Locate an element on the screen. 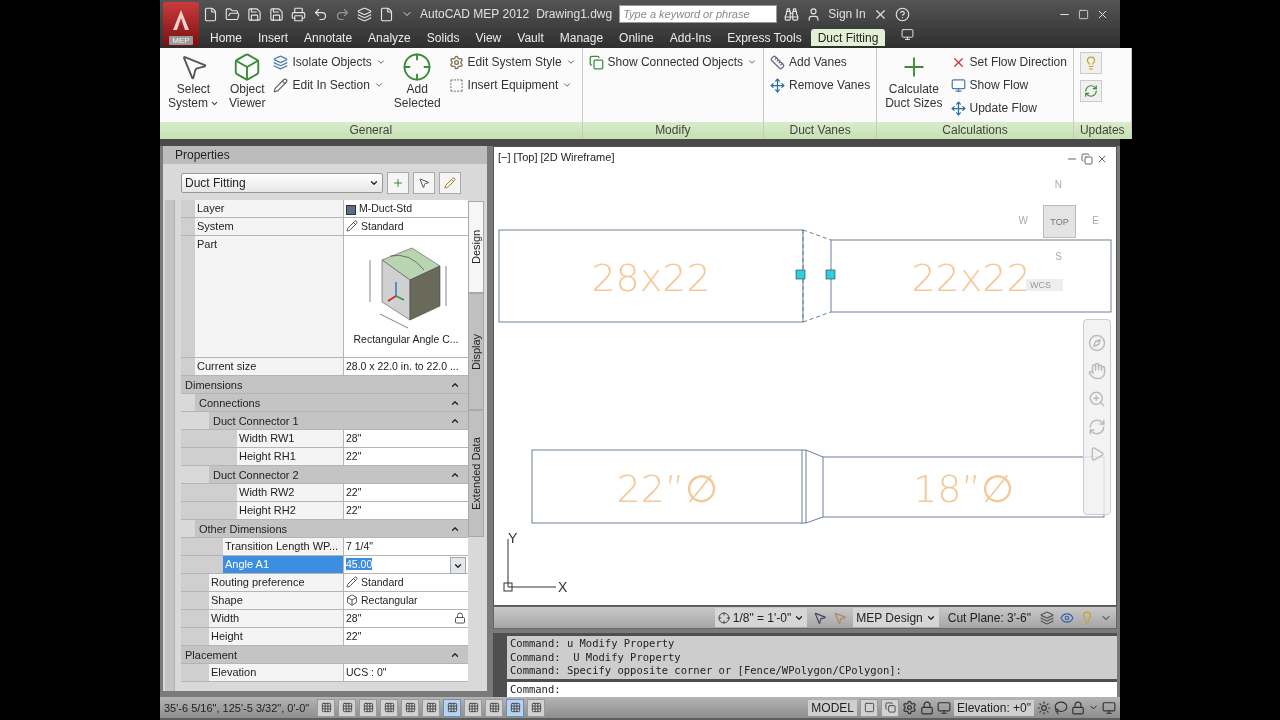  property-group-header: Other Dimensions is located at coordinates (331, 529).